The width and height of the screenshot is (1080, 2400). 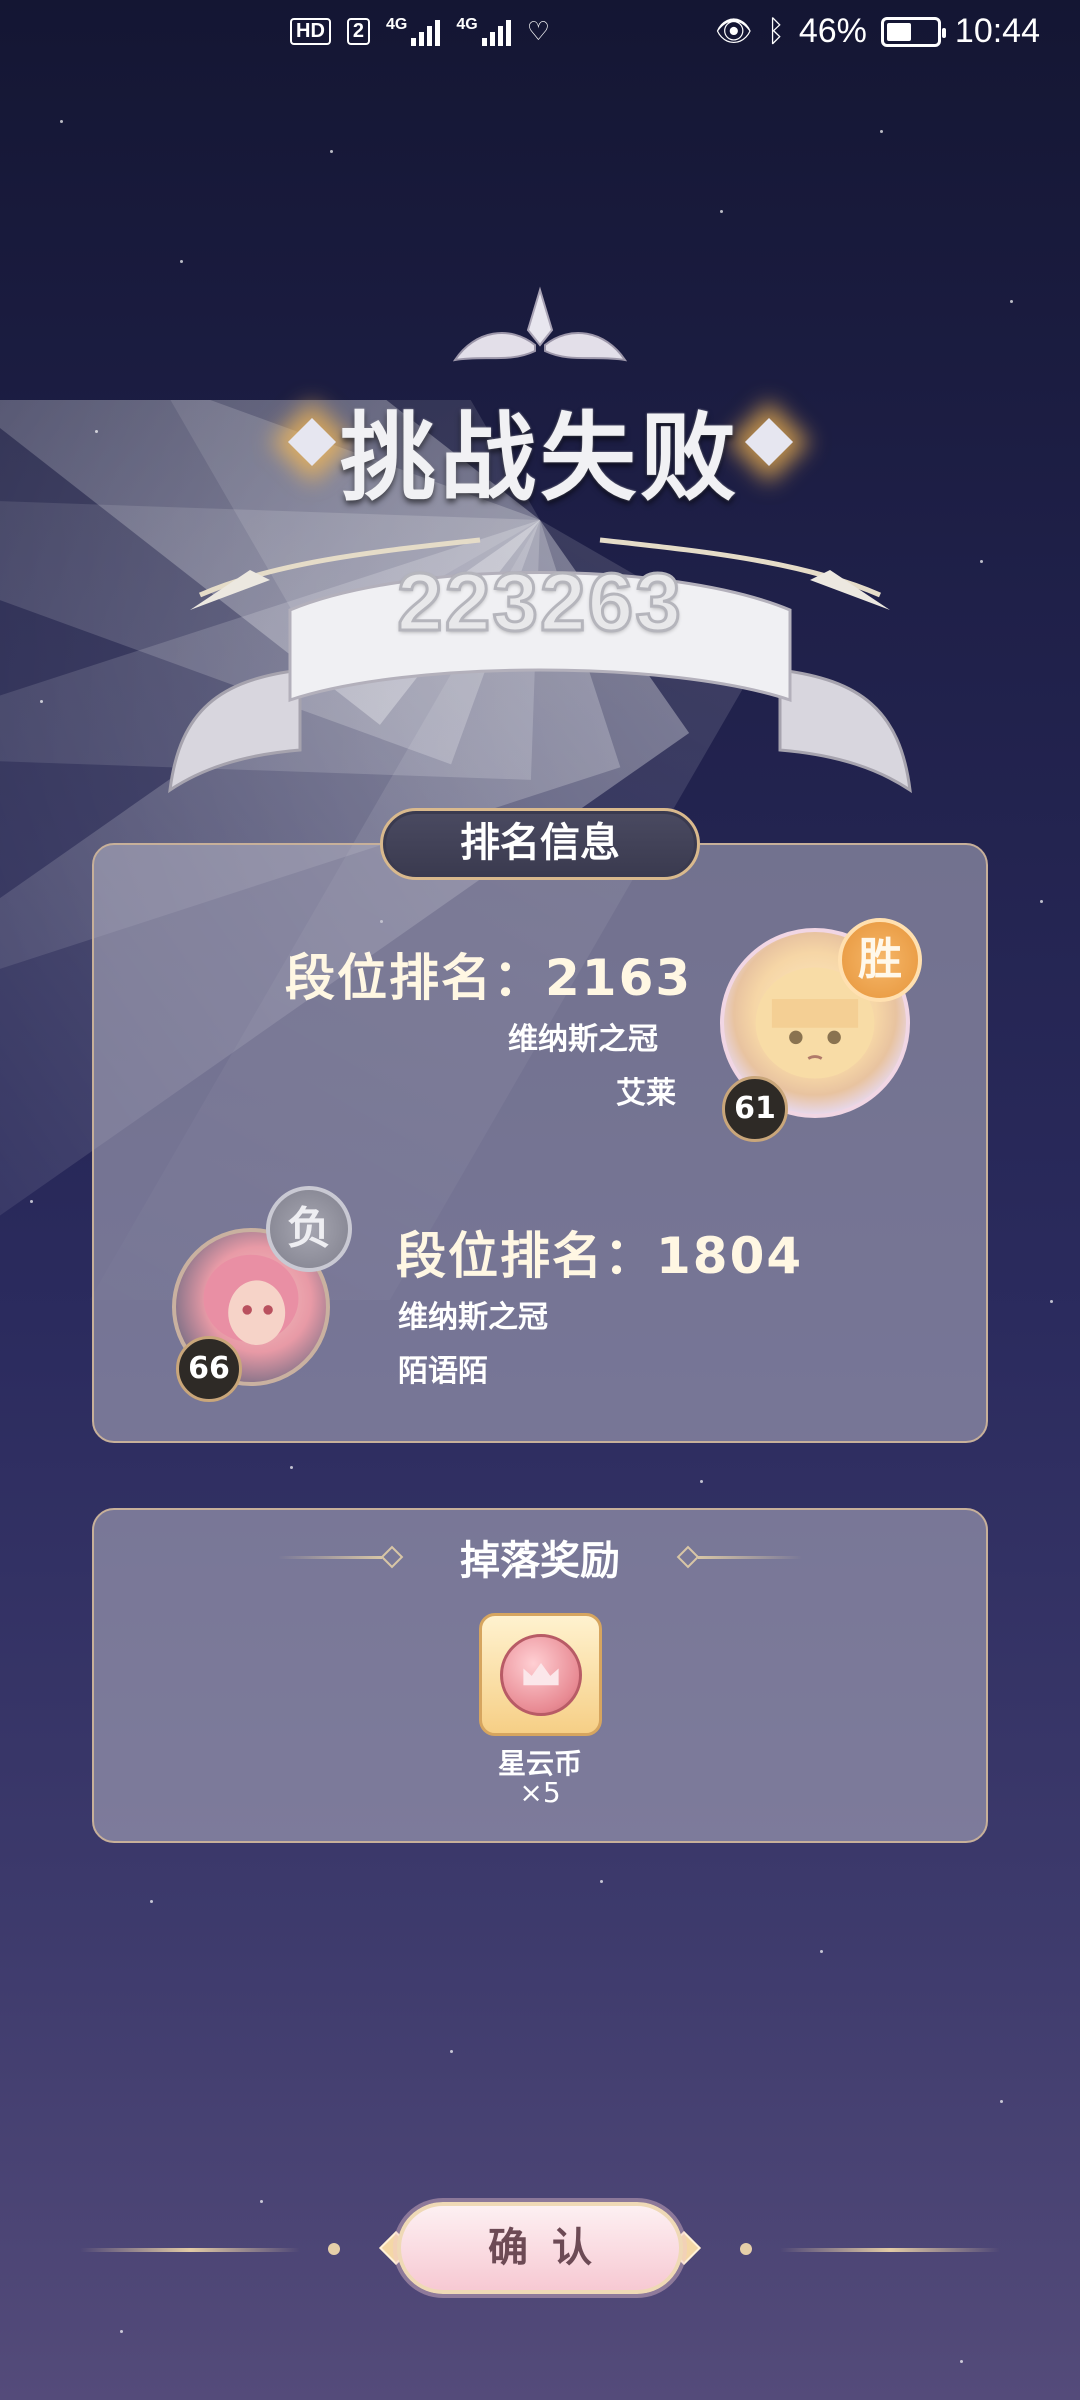 I want to click on lose-seal-badge: 负, so click(x=309, y=1229).